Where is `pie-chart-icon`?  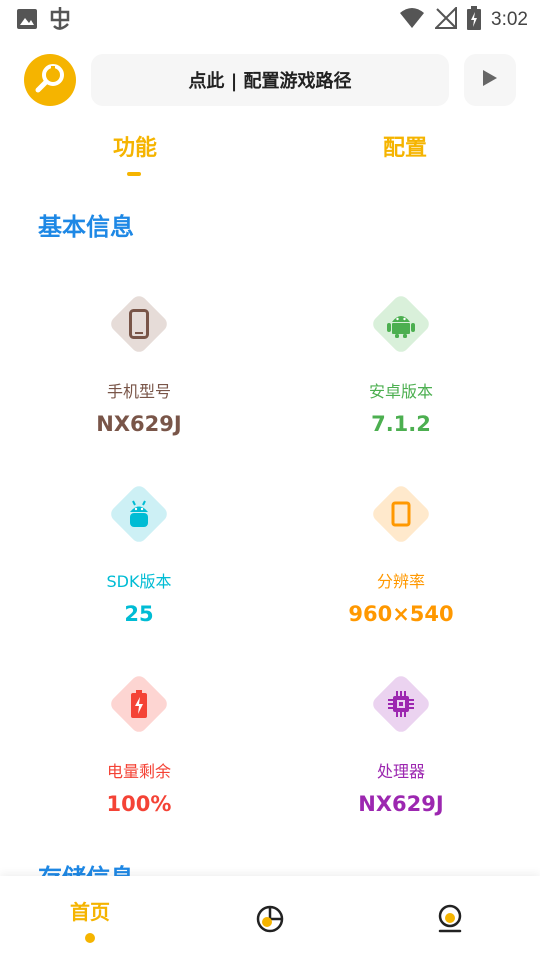 pie-chart-icon is located at coordinates (270, 921).